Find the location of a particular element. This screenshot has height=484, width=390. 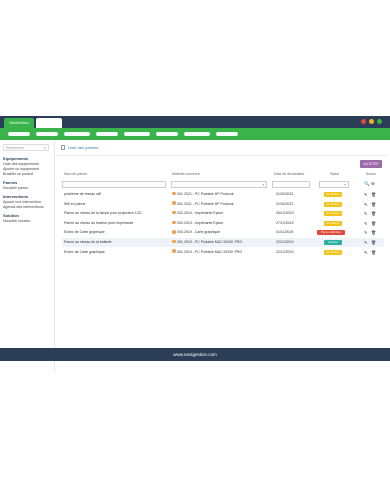

window-controls is located at coordinates (371, 121).